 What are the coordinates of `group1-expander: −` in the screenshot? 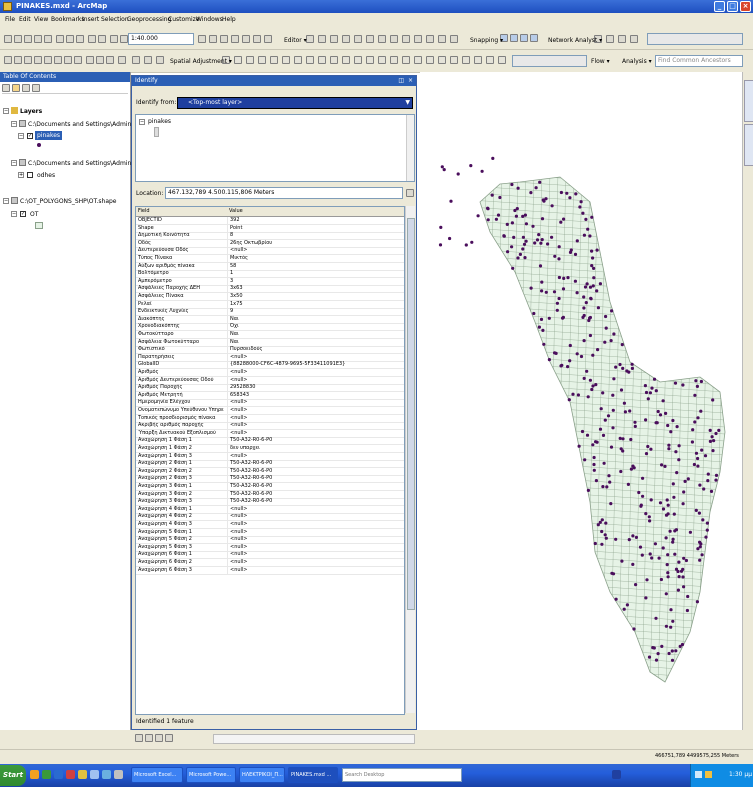 It's located at (14, 124).